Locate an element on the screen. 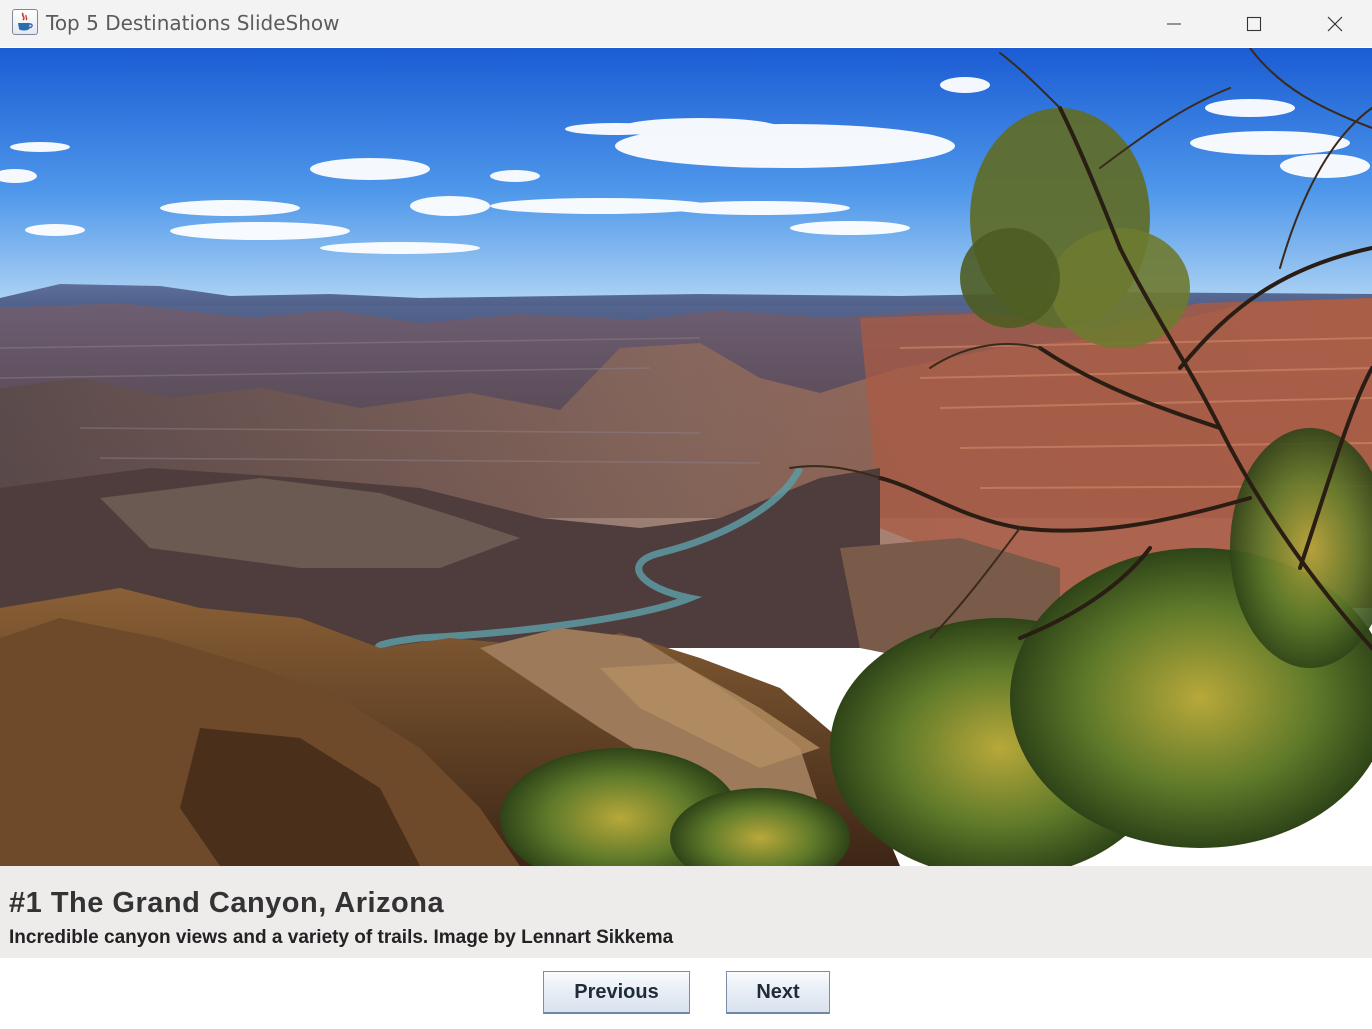 The width and height of the screenshot is (1372, 1029). java-cup-icon is located at coordinates (25, 22).